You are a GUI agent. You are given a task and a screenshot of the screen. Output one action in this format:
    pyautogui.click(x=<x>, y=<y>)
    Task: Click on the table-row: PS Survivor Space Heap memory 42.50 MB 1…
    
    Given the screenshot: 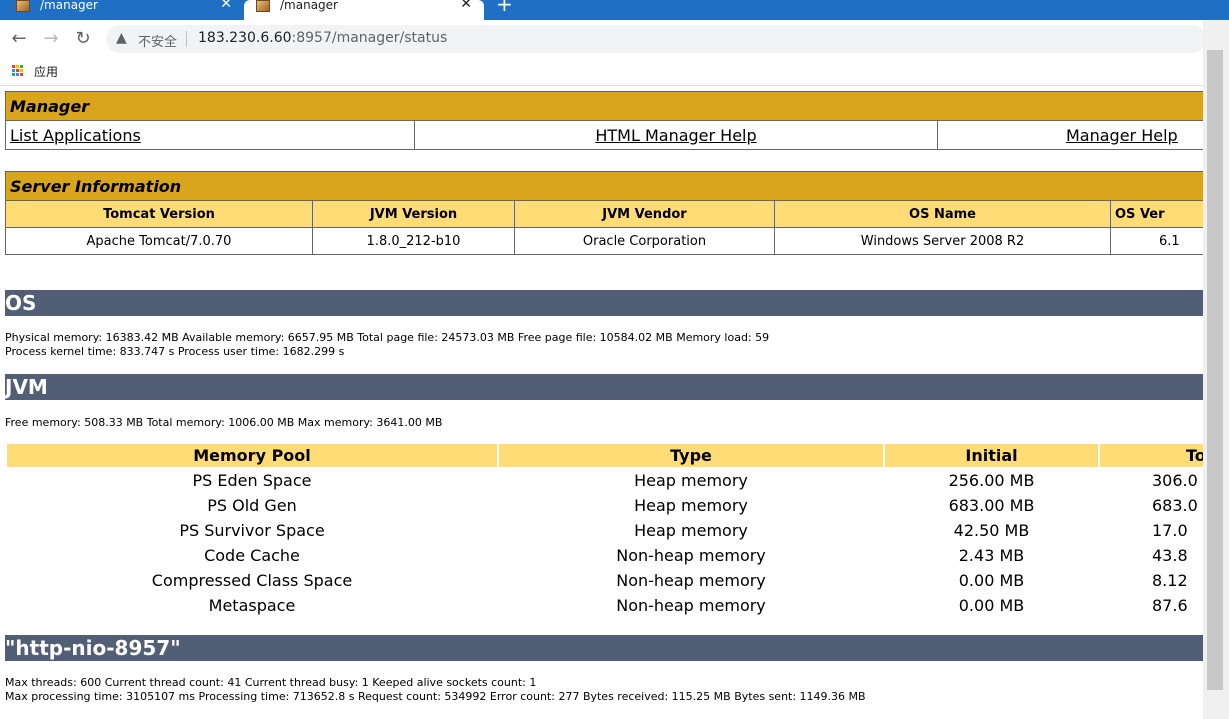 What is the action you would take?
    pyautogui.click(x=605, y=530)
    